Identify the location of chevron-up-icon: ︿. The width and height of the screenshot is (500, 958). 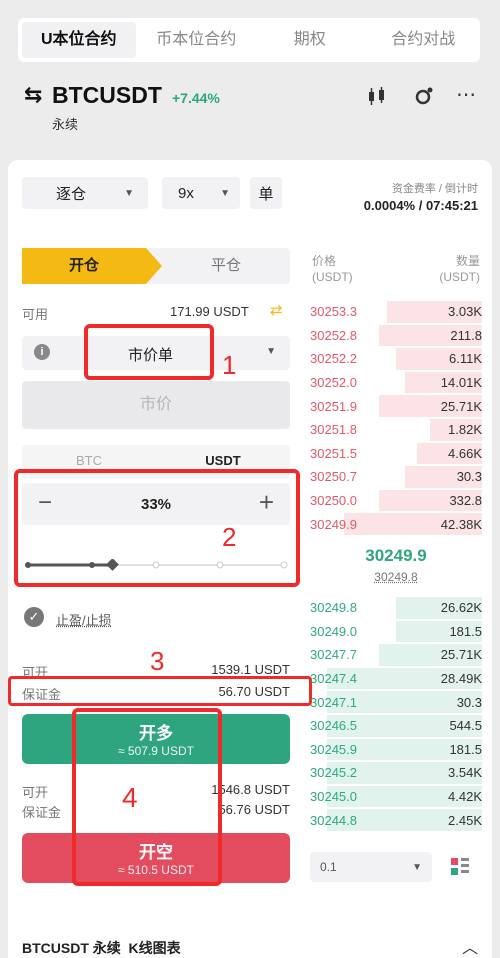
(470, 946).